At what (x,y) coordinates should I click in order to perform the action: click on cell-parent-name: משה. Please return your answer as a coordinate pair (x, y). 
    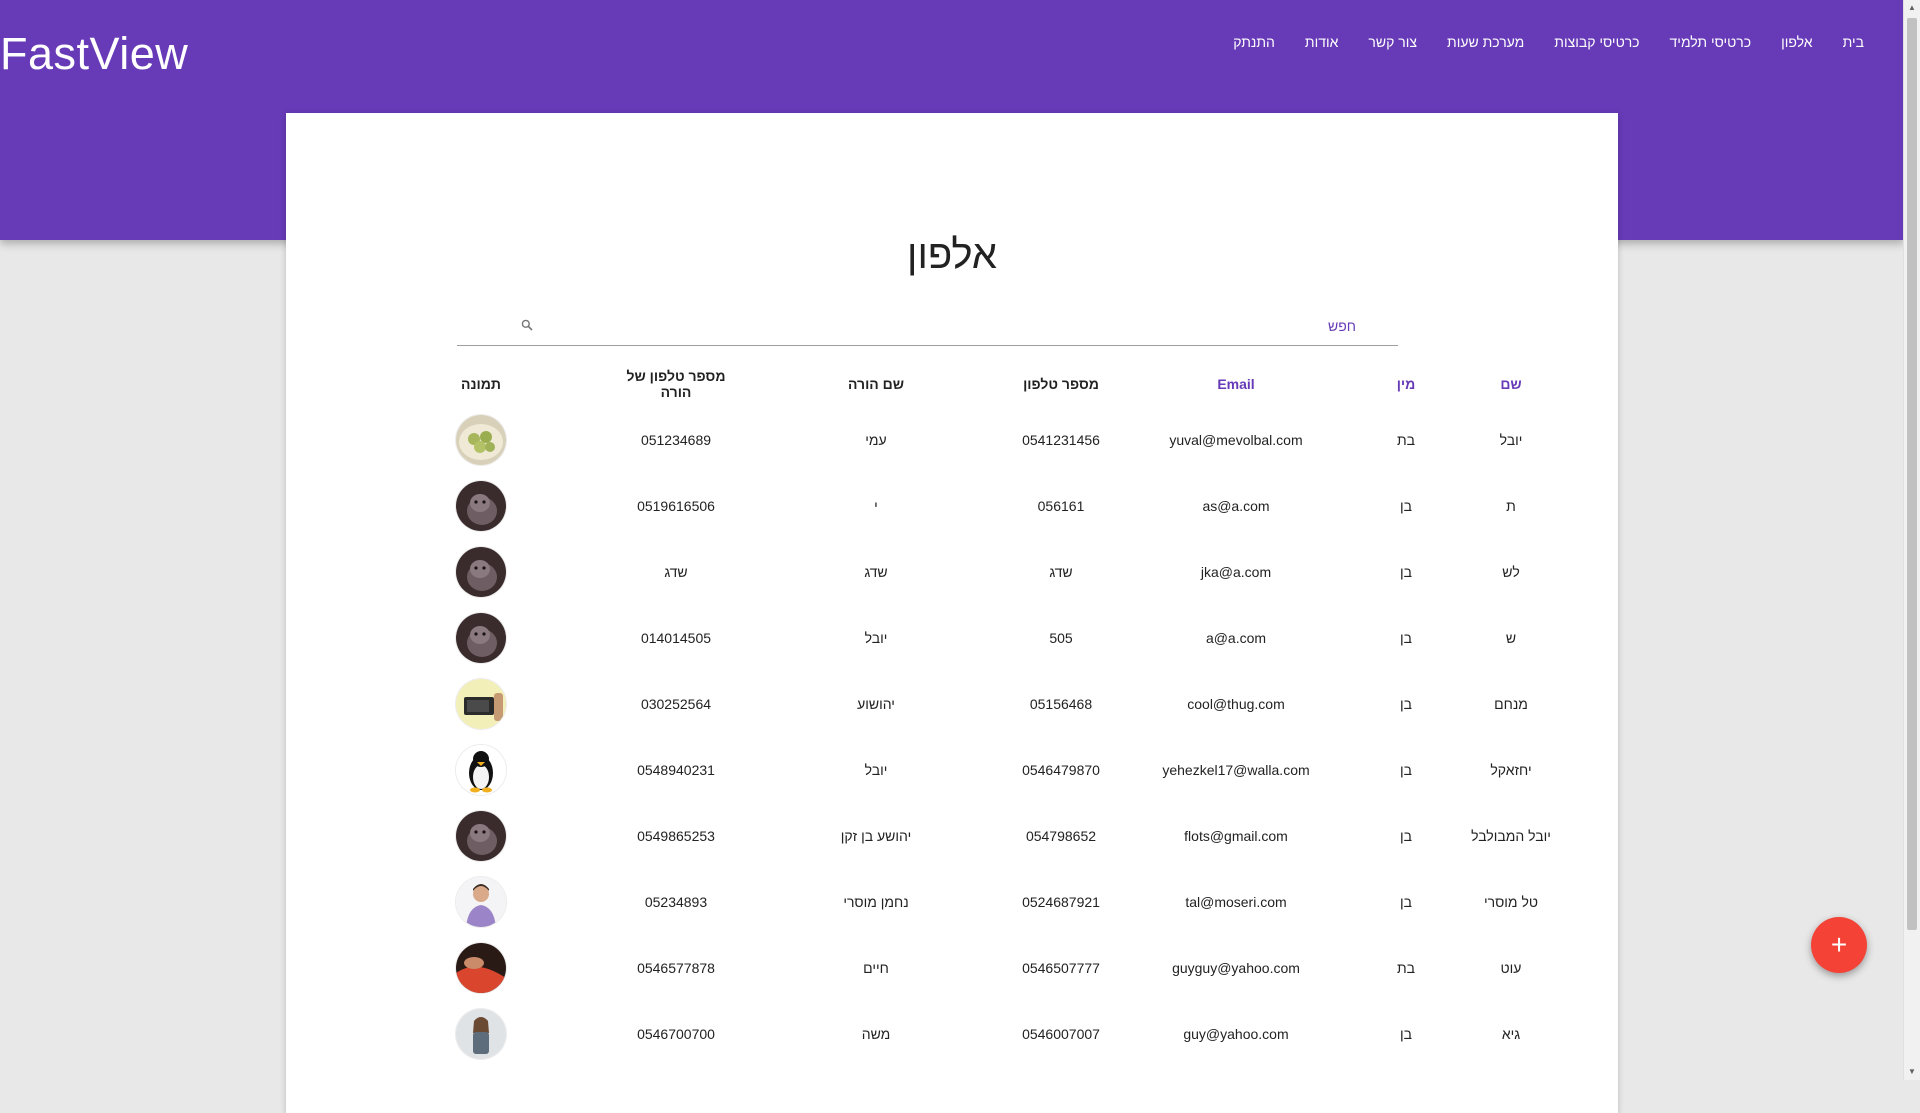
    Looking at the image, I should click on (876, 1034).